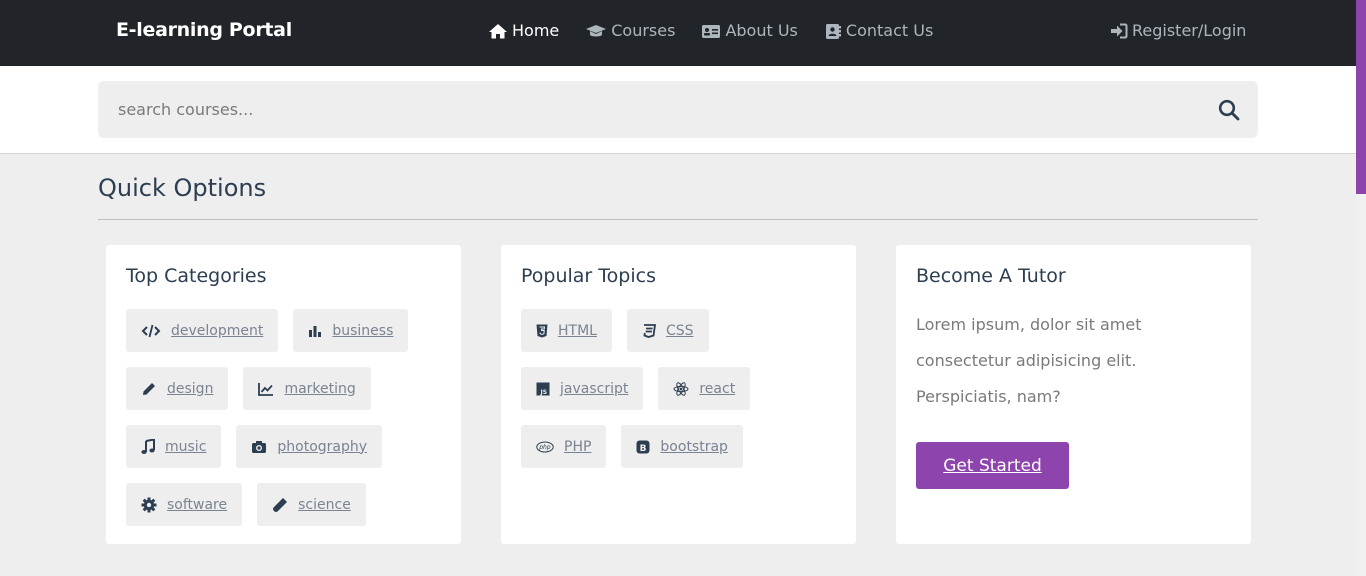 This screenshot has width=1366, height=576. I want to click on register-login-link: Register/Login, so click(1178, 30).